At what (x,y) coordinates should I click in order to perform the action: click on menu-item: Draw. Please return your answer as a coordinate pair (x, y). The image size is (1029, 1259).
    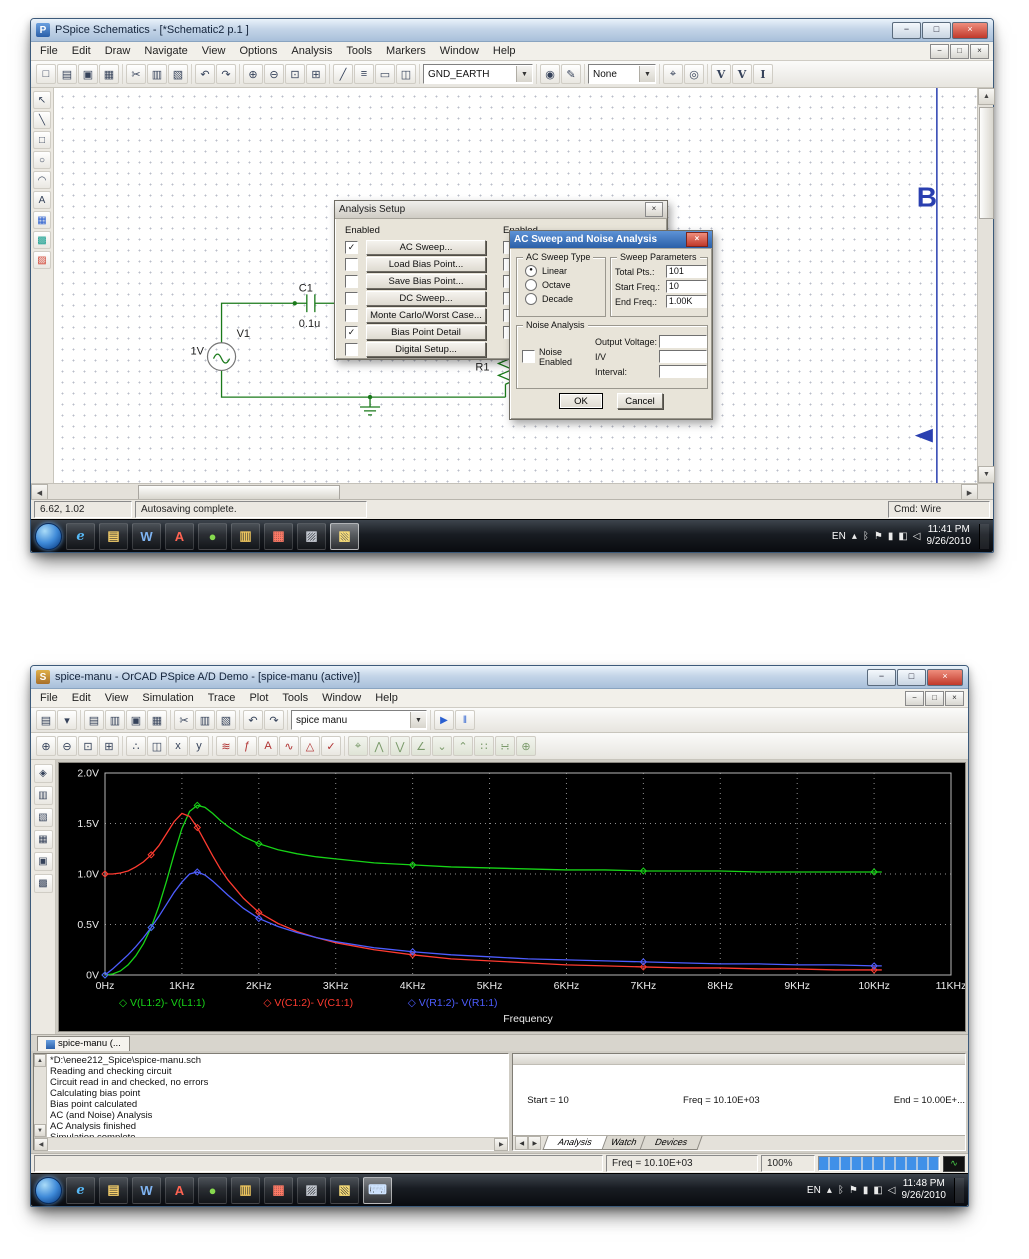
    Looking at the image, I should click on (118, 51).